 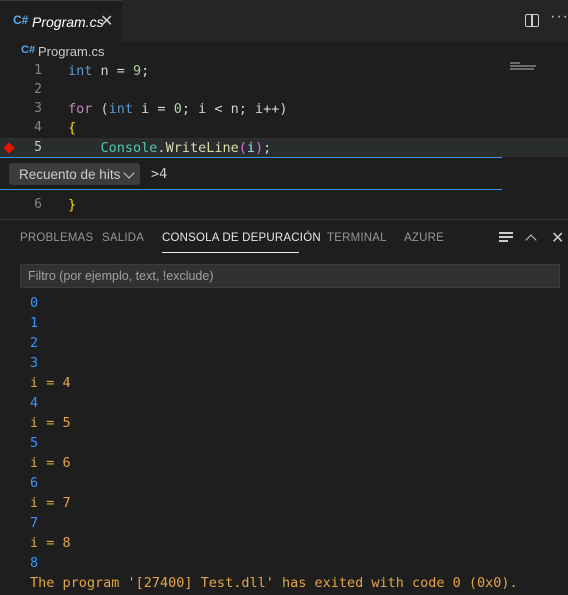 What do you see at coordinates (153, 109) in the screenshot?
I see `code-token: i =` at bounding box center [153, 109].